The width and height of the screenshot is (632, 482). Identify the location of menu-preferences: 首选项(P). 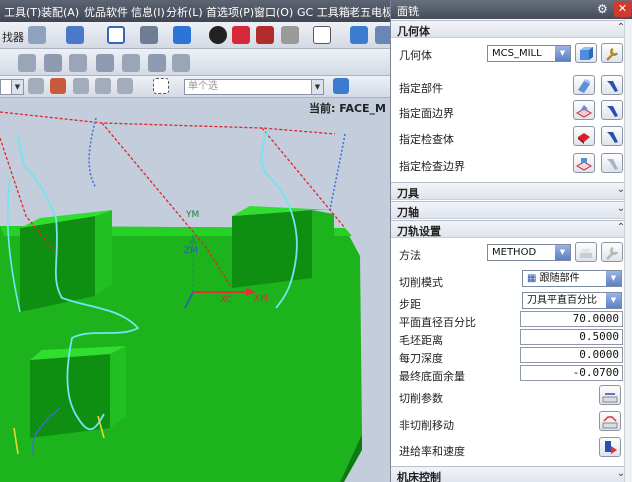
(230, 12).